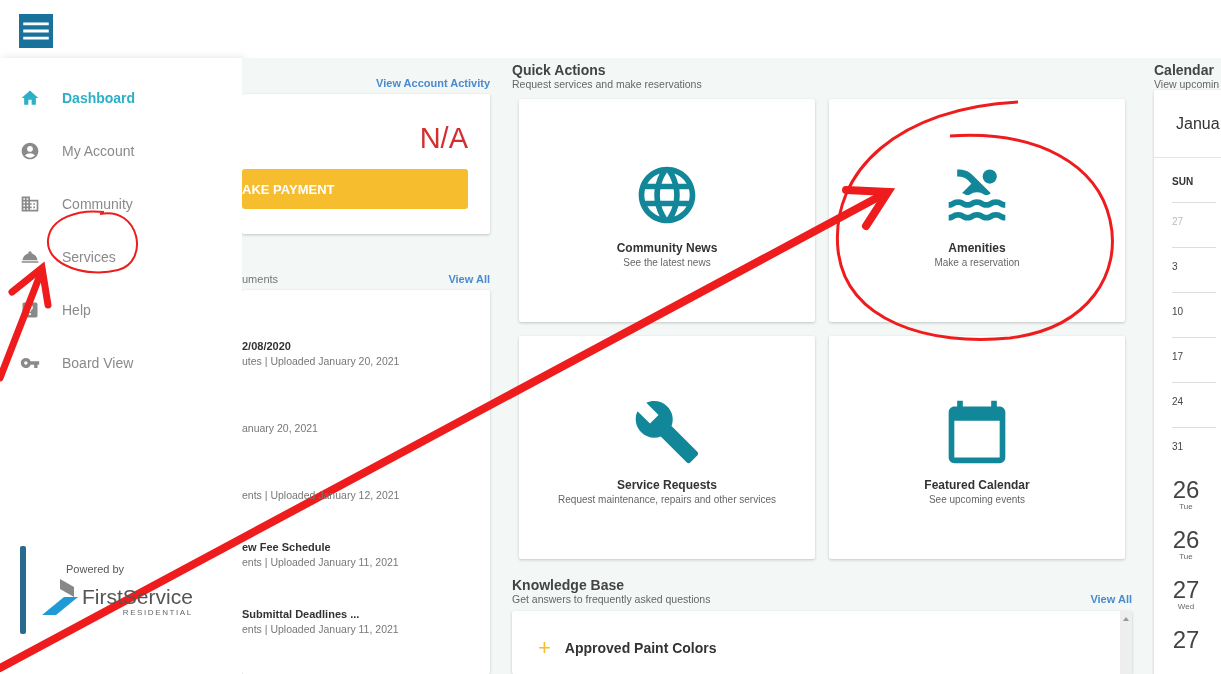 This screenshot has width=1221, height=674. What do you see at coordinates (1198, 123) in the screenshot?
I see `month-title: Janua` at bounding box center [1198, 123].